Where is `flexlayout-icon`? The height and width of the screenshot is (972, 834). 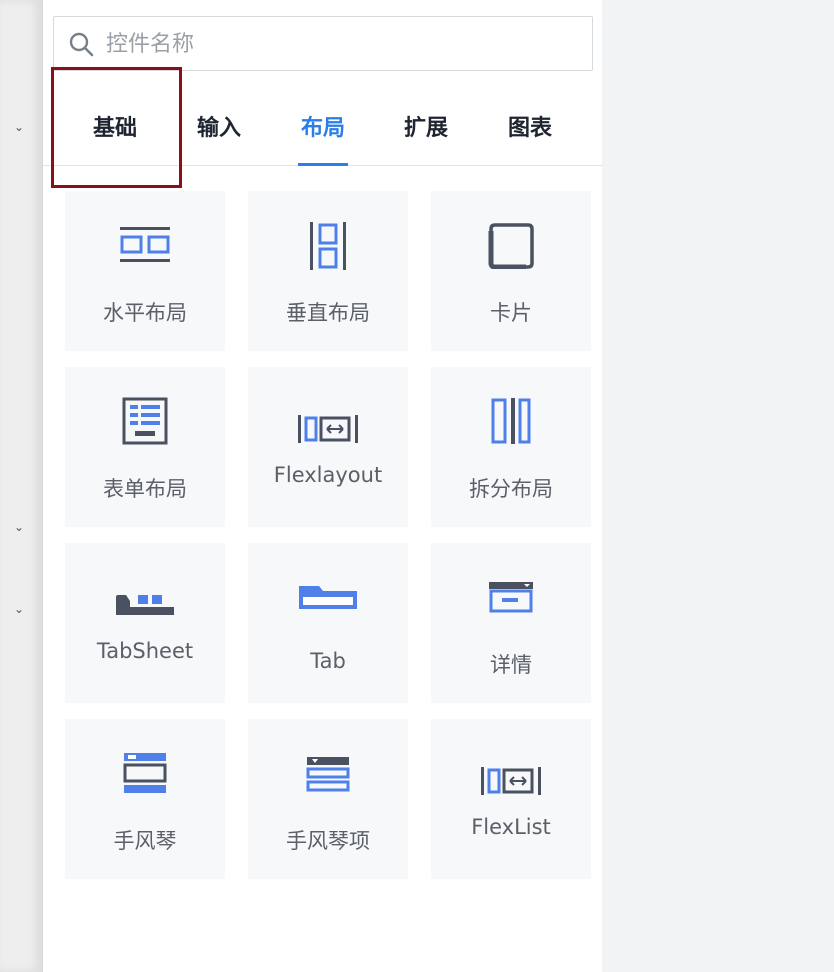
flexlayout-icon is located at coordinates (328, 429).